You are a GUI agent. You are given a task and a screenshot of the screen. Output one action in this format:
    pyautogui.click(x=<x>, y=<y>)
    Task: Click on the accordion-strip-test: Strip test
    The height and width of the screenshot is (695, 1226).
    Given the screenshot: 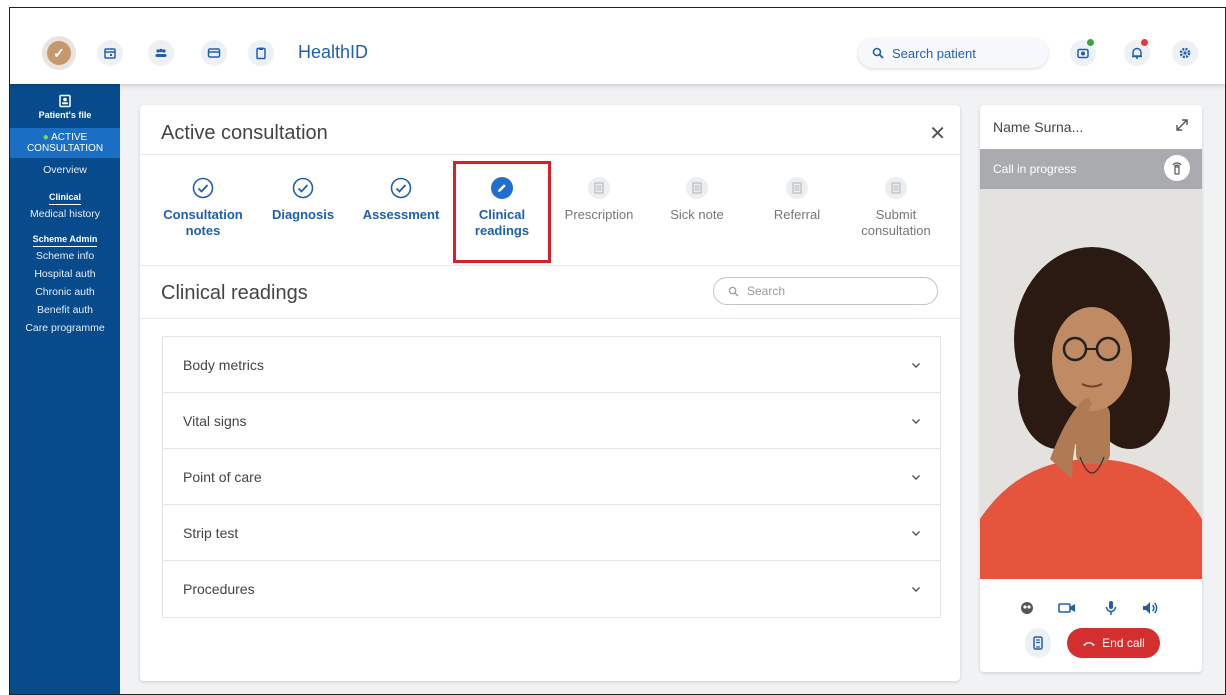 What is the action you would take?
    pyautogui.click(x=551, y=533)
    